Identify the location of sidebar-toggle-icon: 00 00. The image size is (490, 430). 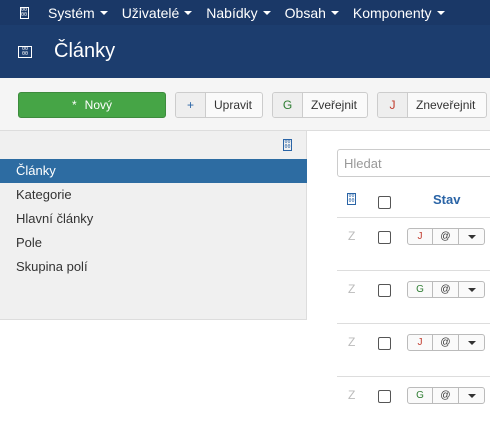
(287, 145).